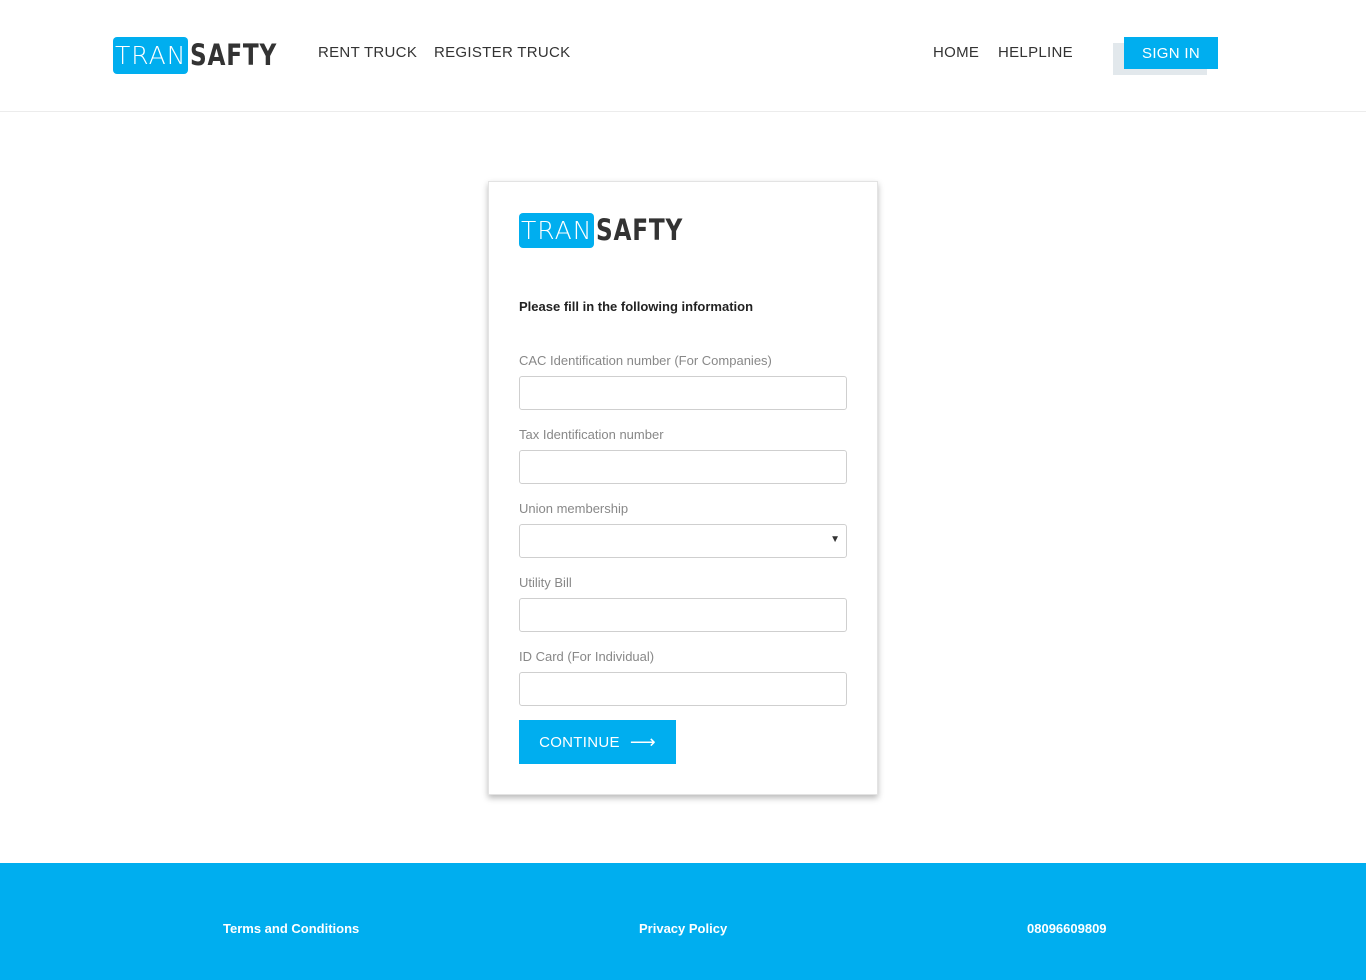  Describe the element at coordinates (502, 53) in the screenshot. I see `nav-register-truck: REGISTER TRUCK` at that location.